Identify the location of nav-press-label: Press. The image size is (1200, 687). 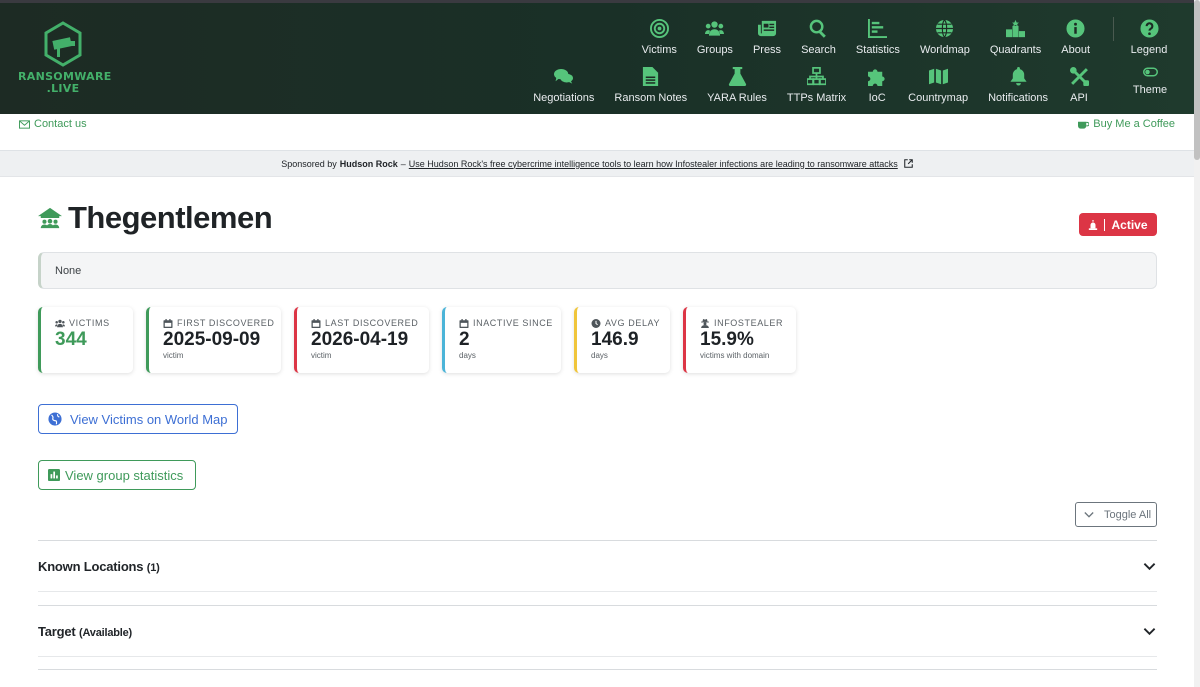
(767, 50).